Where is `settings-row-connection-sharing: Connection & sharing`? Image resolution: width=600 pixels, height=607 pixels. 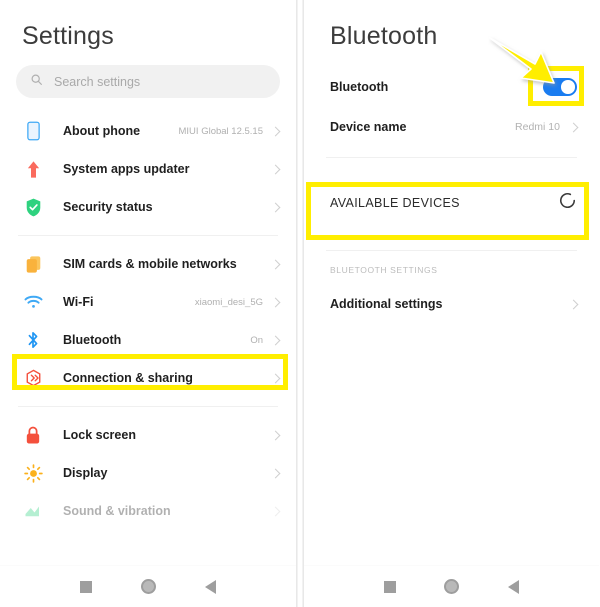
settings-row-connection-sharing: Connection & sharing is located at coordinates (148, 378).